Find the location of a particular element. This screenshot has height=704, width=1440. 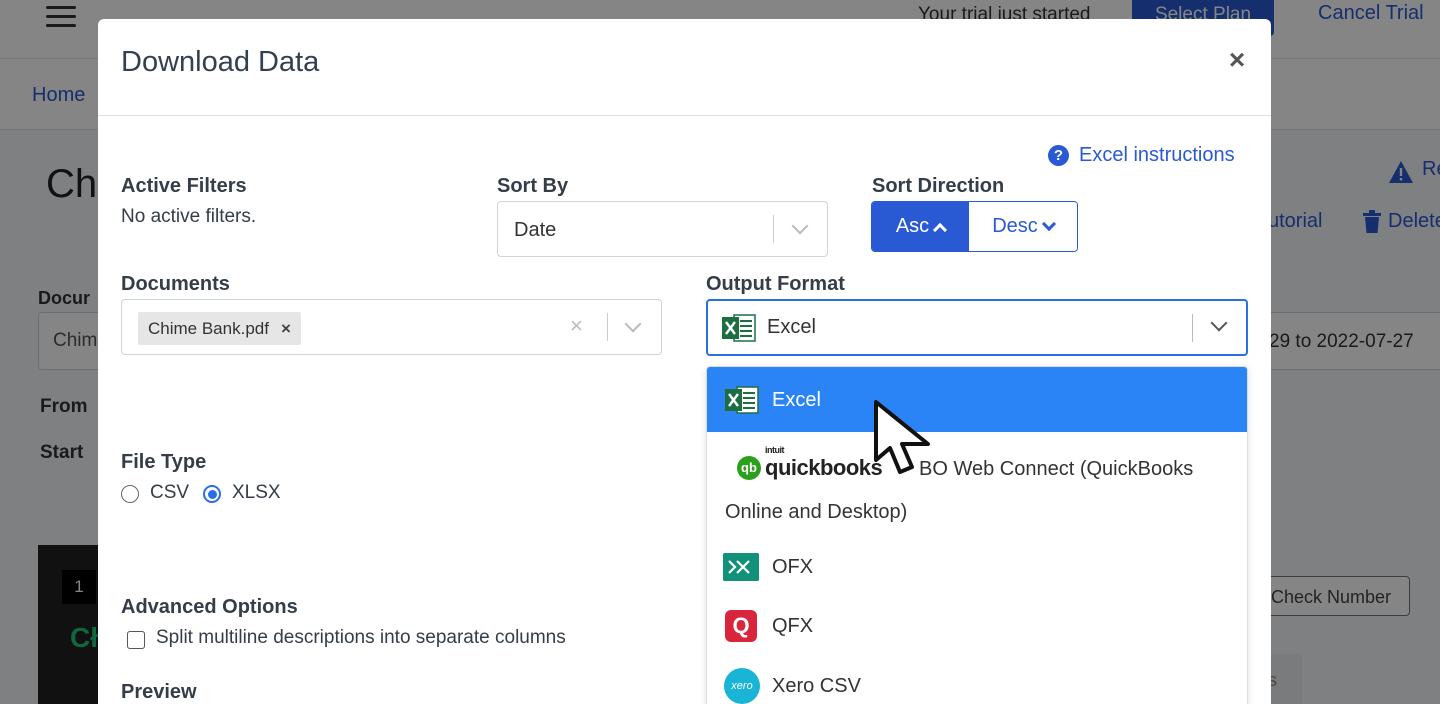

option-ofx: OFX is located at coordinates (977, 564).